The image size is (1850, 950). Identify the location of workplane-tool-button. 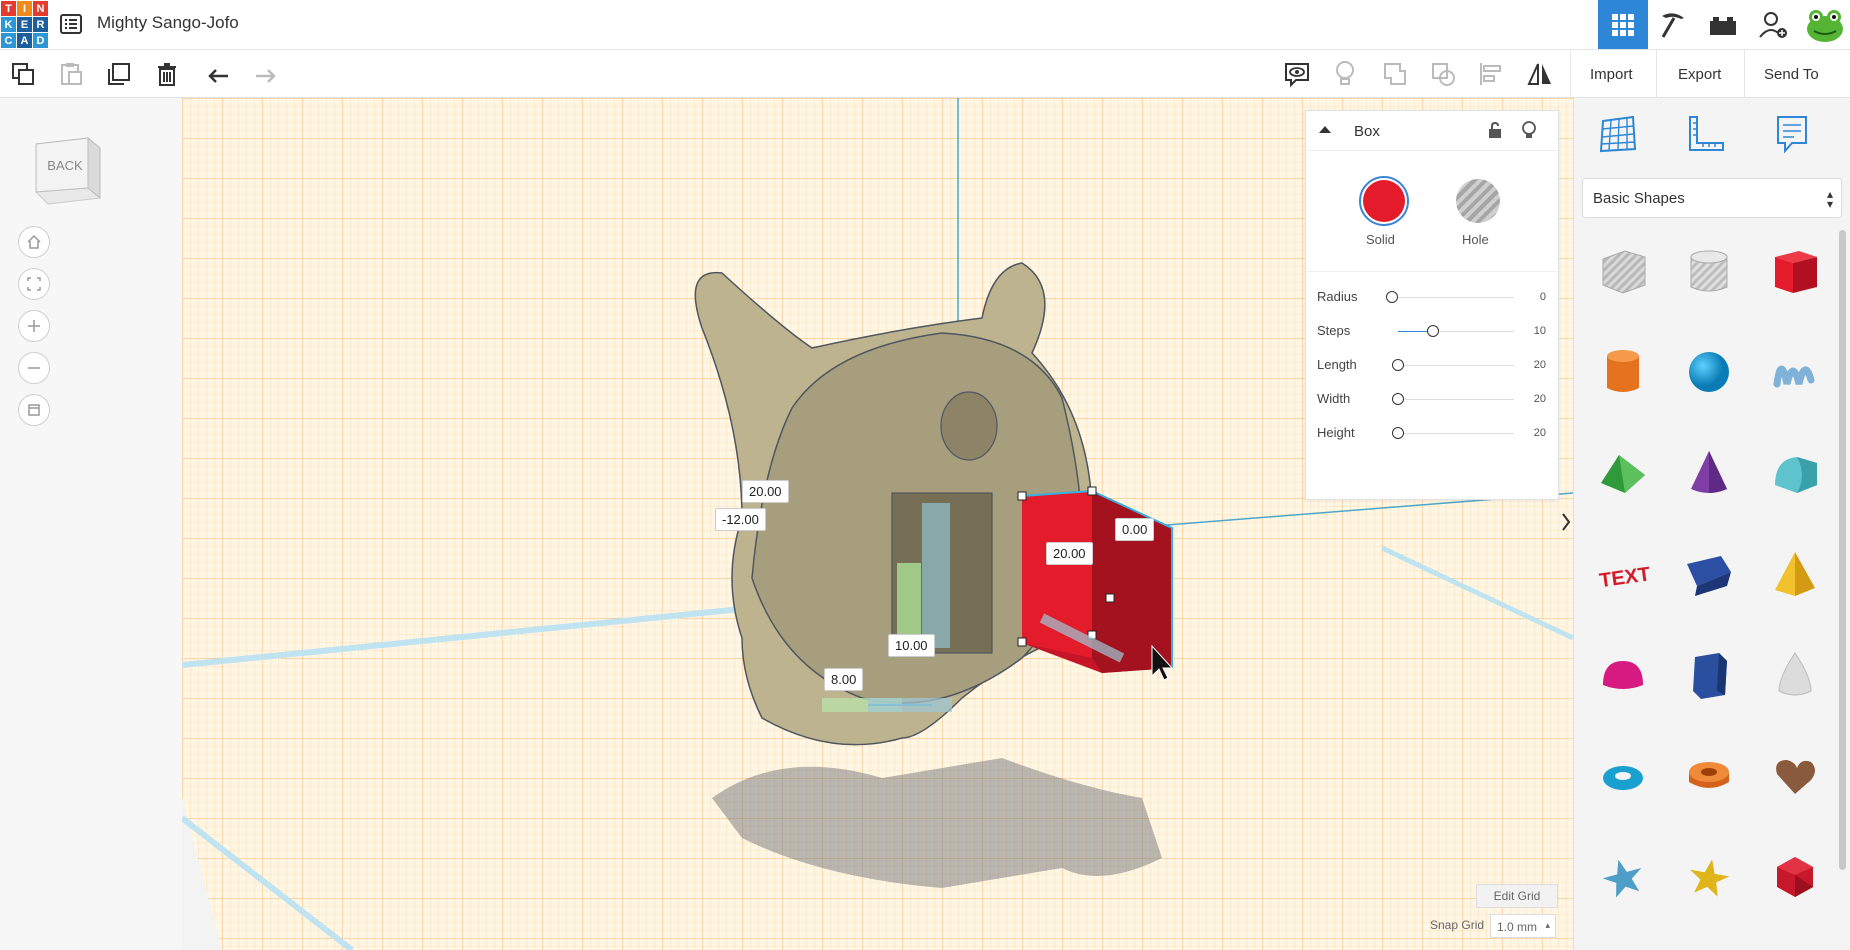
(1618, 134).